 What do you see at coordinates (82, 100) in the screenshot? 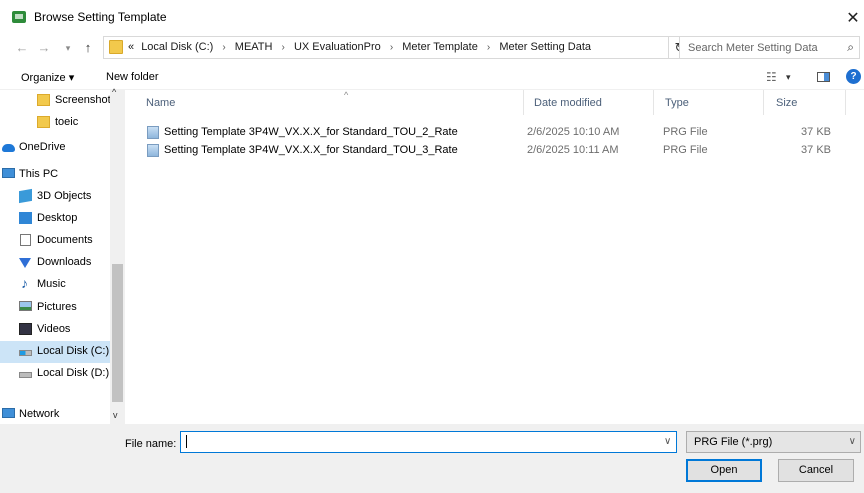
I see `sidebar-item-label: Screenshots` at bounding box center [82, 100].